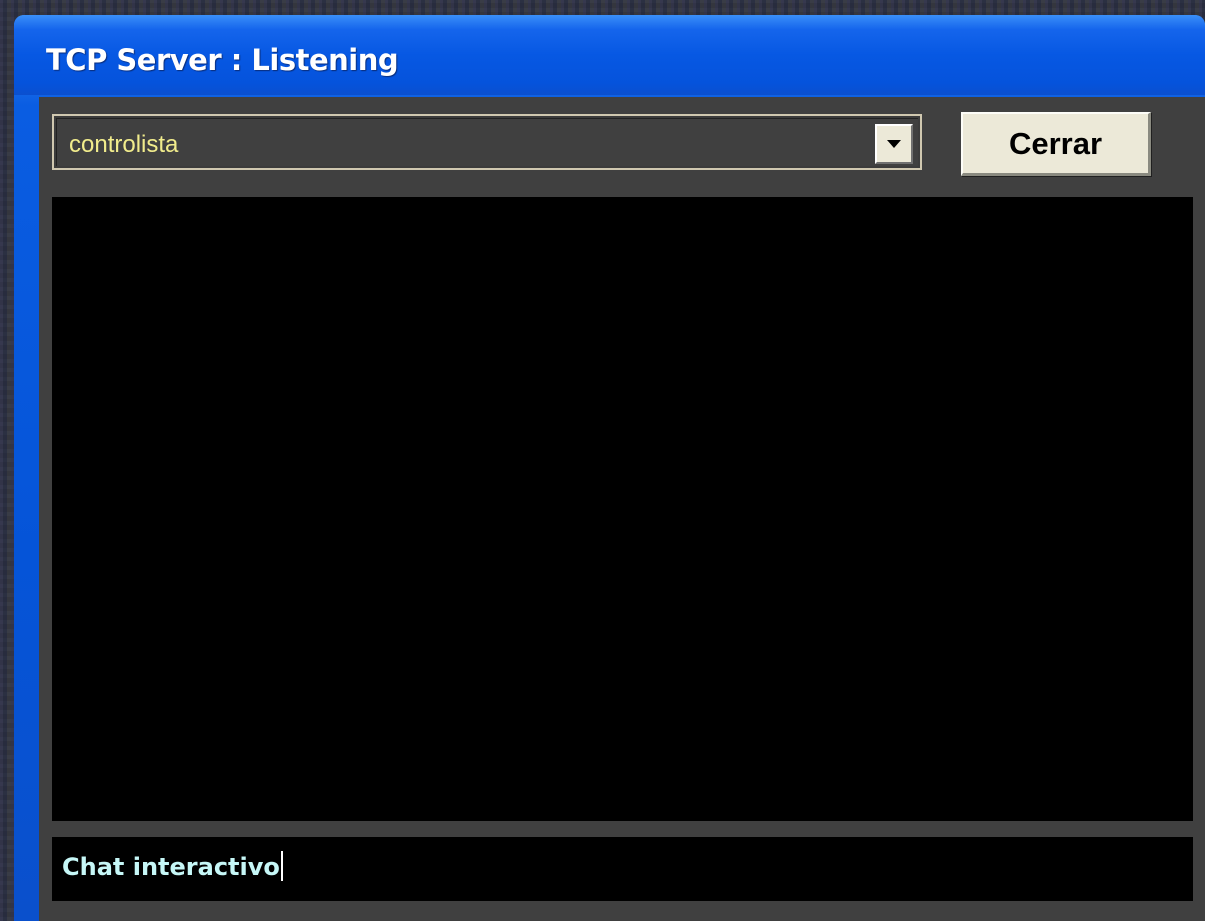  I want to click on dropdown-arrow-button, so click(894, 144).